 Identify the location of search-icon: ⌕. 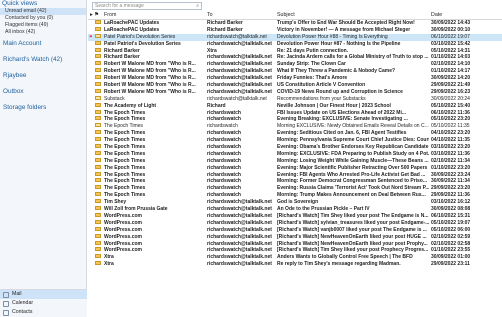
(197, 6).